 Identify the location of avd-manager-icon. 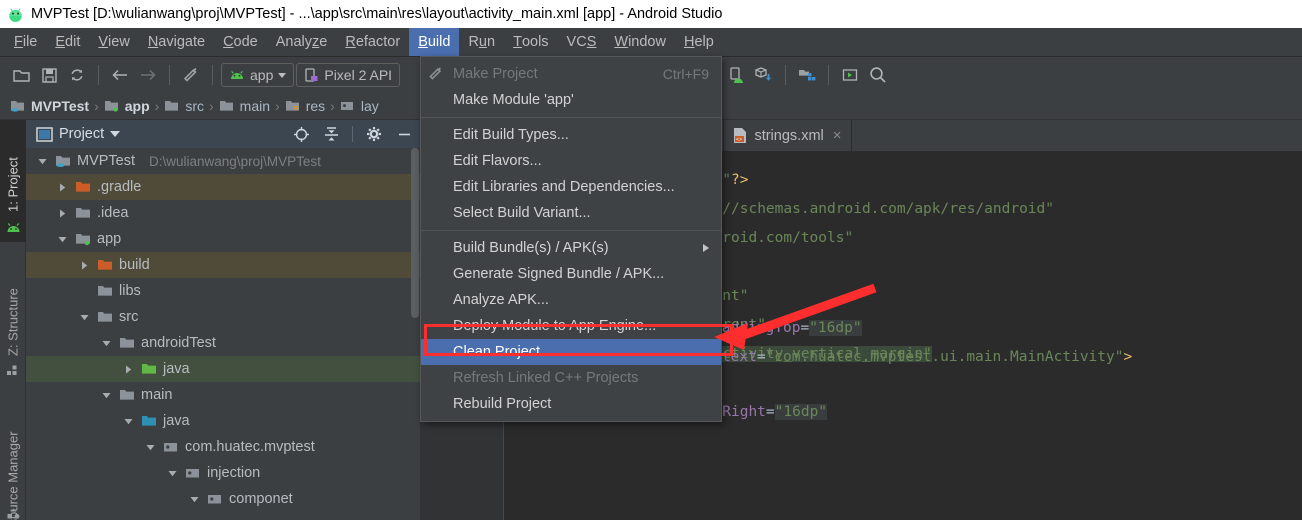
(850, 75).